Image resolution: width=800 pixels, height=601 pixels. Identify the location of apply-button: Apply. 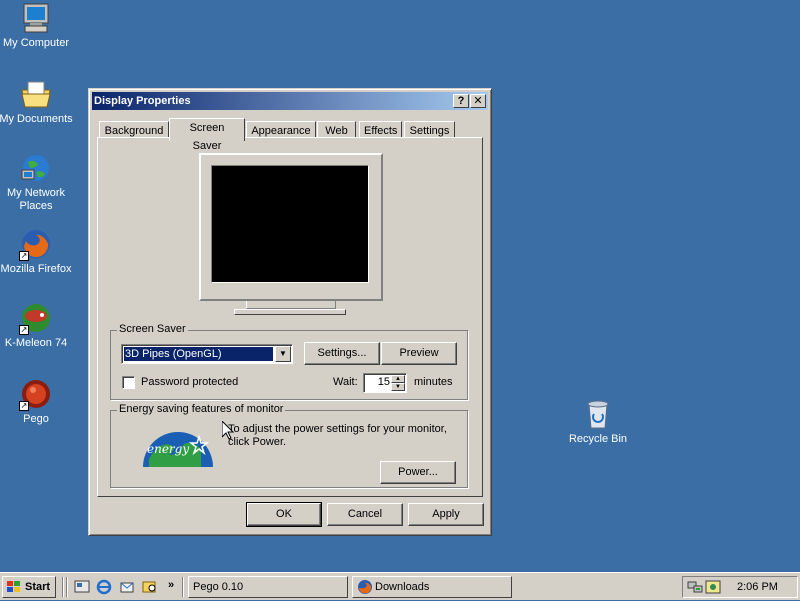
(446, 514).